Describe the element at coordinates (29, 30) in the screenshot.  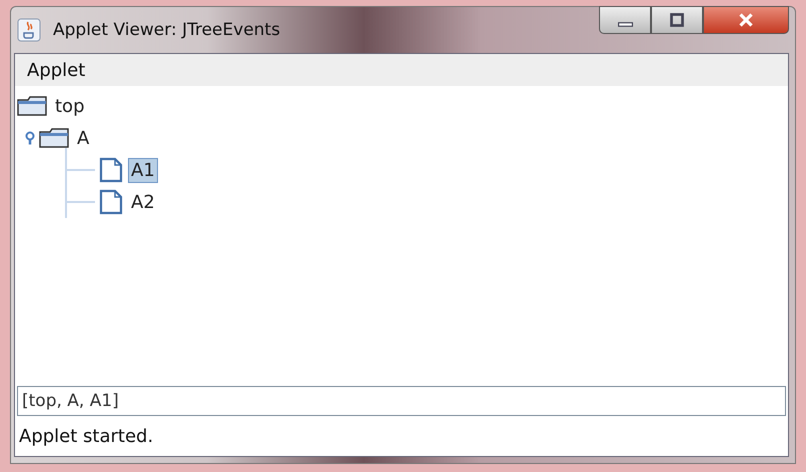
I see `java-icon` at that location.